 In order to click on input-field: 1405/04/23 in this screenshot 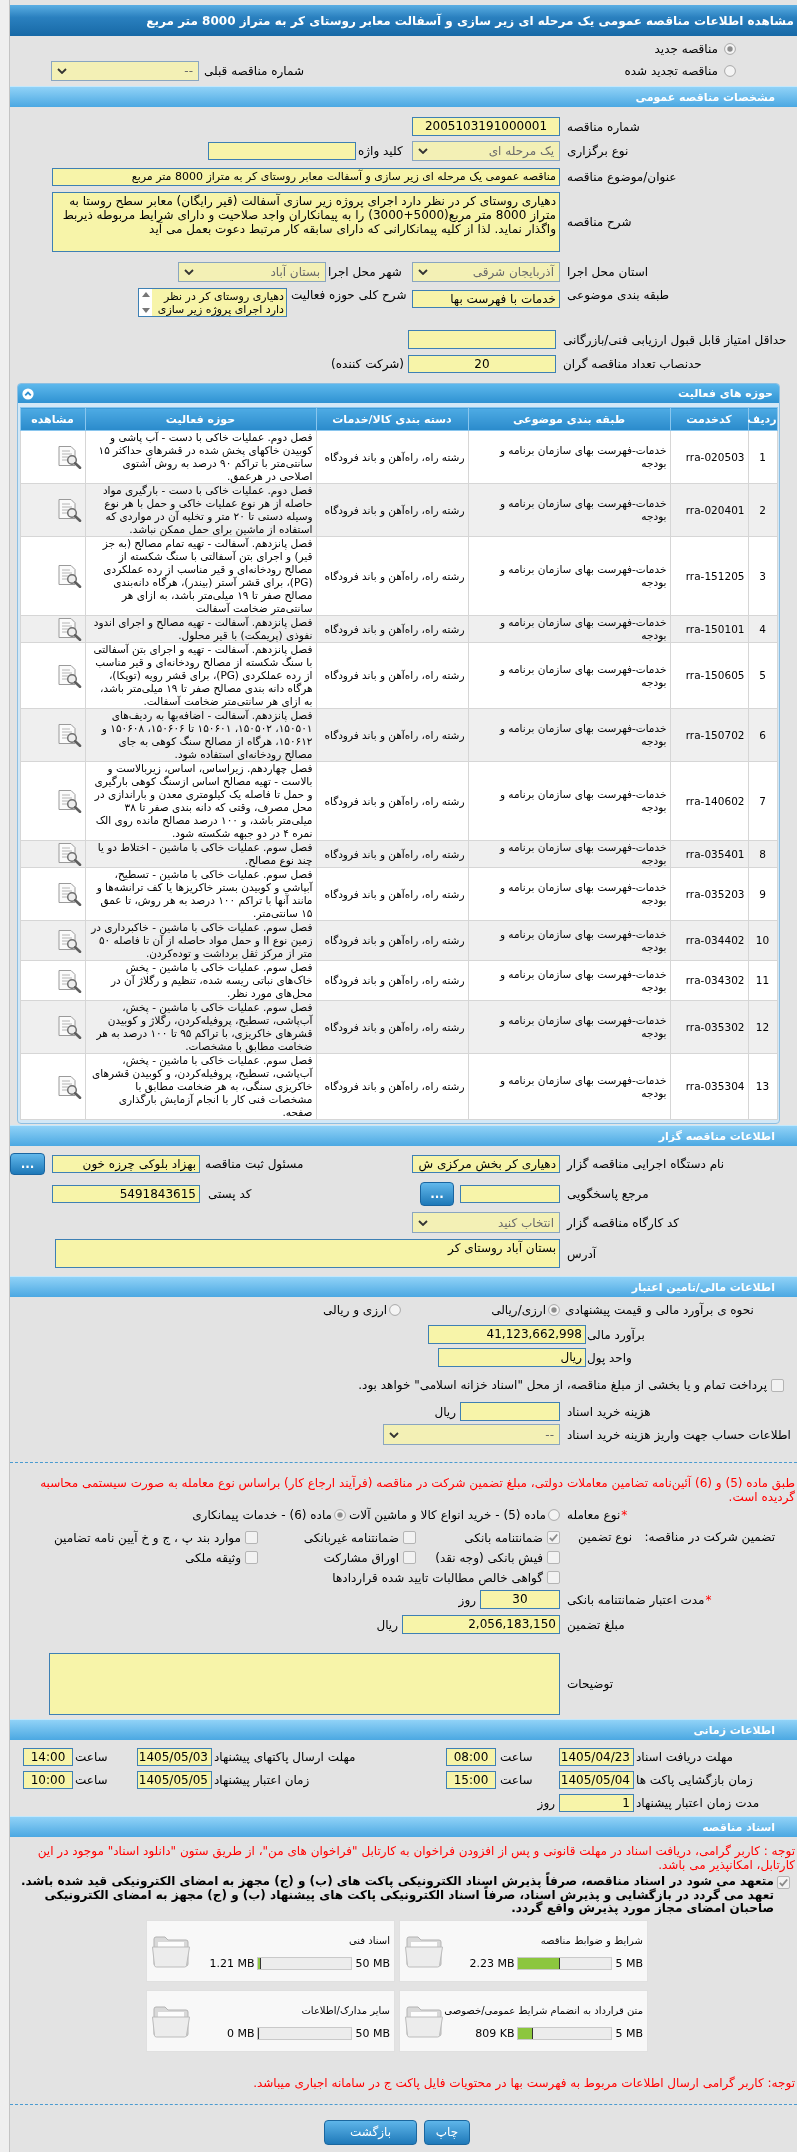, I will do `click(596, 1757)`.